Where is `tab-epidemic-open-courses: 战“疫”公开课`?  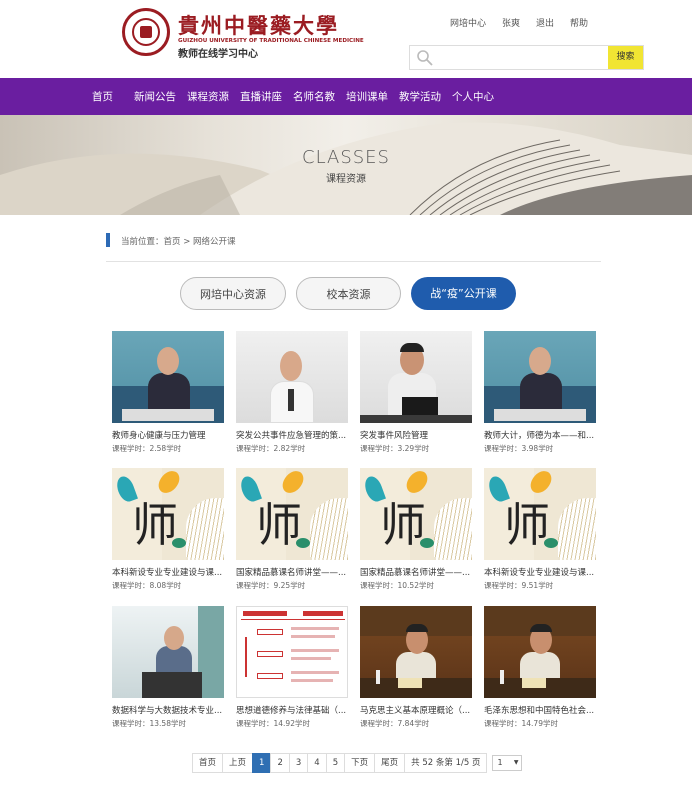
tab-epidemic-open-courses: 战“疫”公开课 is located at coordinates (463, 293).